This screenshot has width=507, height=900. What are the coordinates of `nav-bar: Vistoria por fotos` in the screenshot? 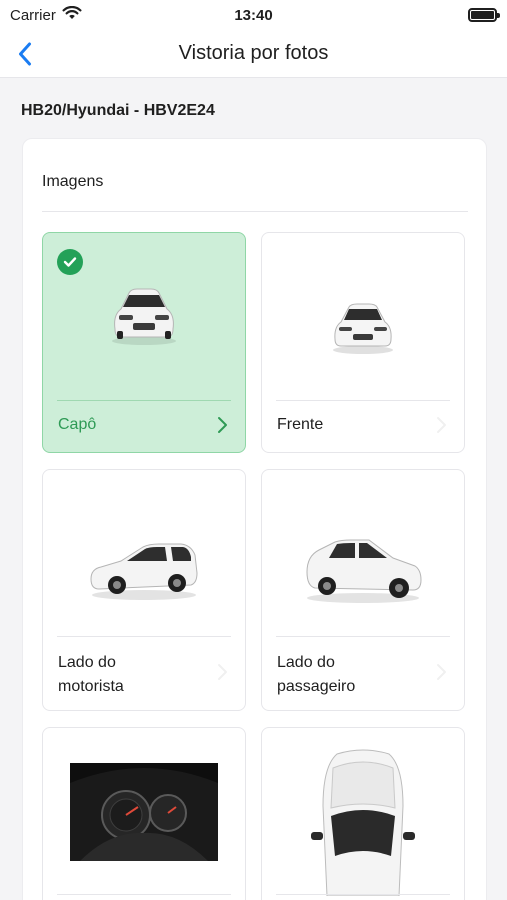 It's located at (253, 54).